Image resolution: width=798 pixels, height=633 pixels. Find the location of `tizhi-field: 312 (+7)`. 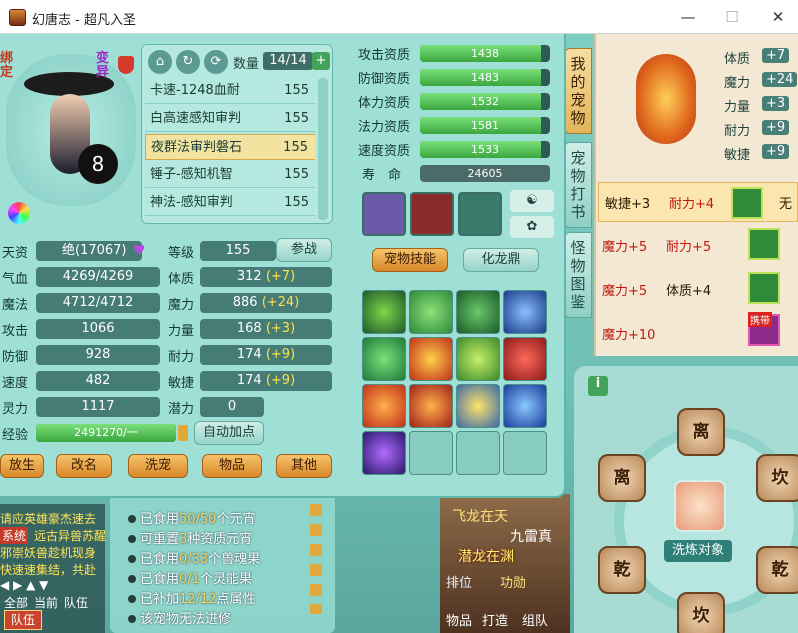

tizhi-field: 312 (+7) is located at coordinates (266, 277).